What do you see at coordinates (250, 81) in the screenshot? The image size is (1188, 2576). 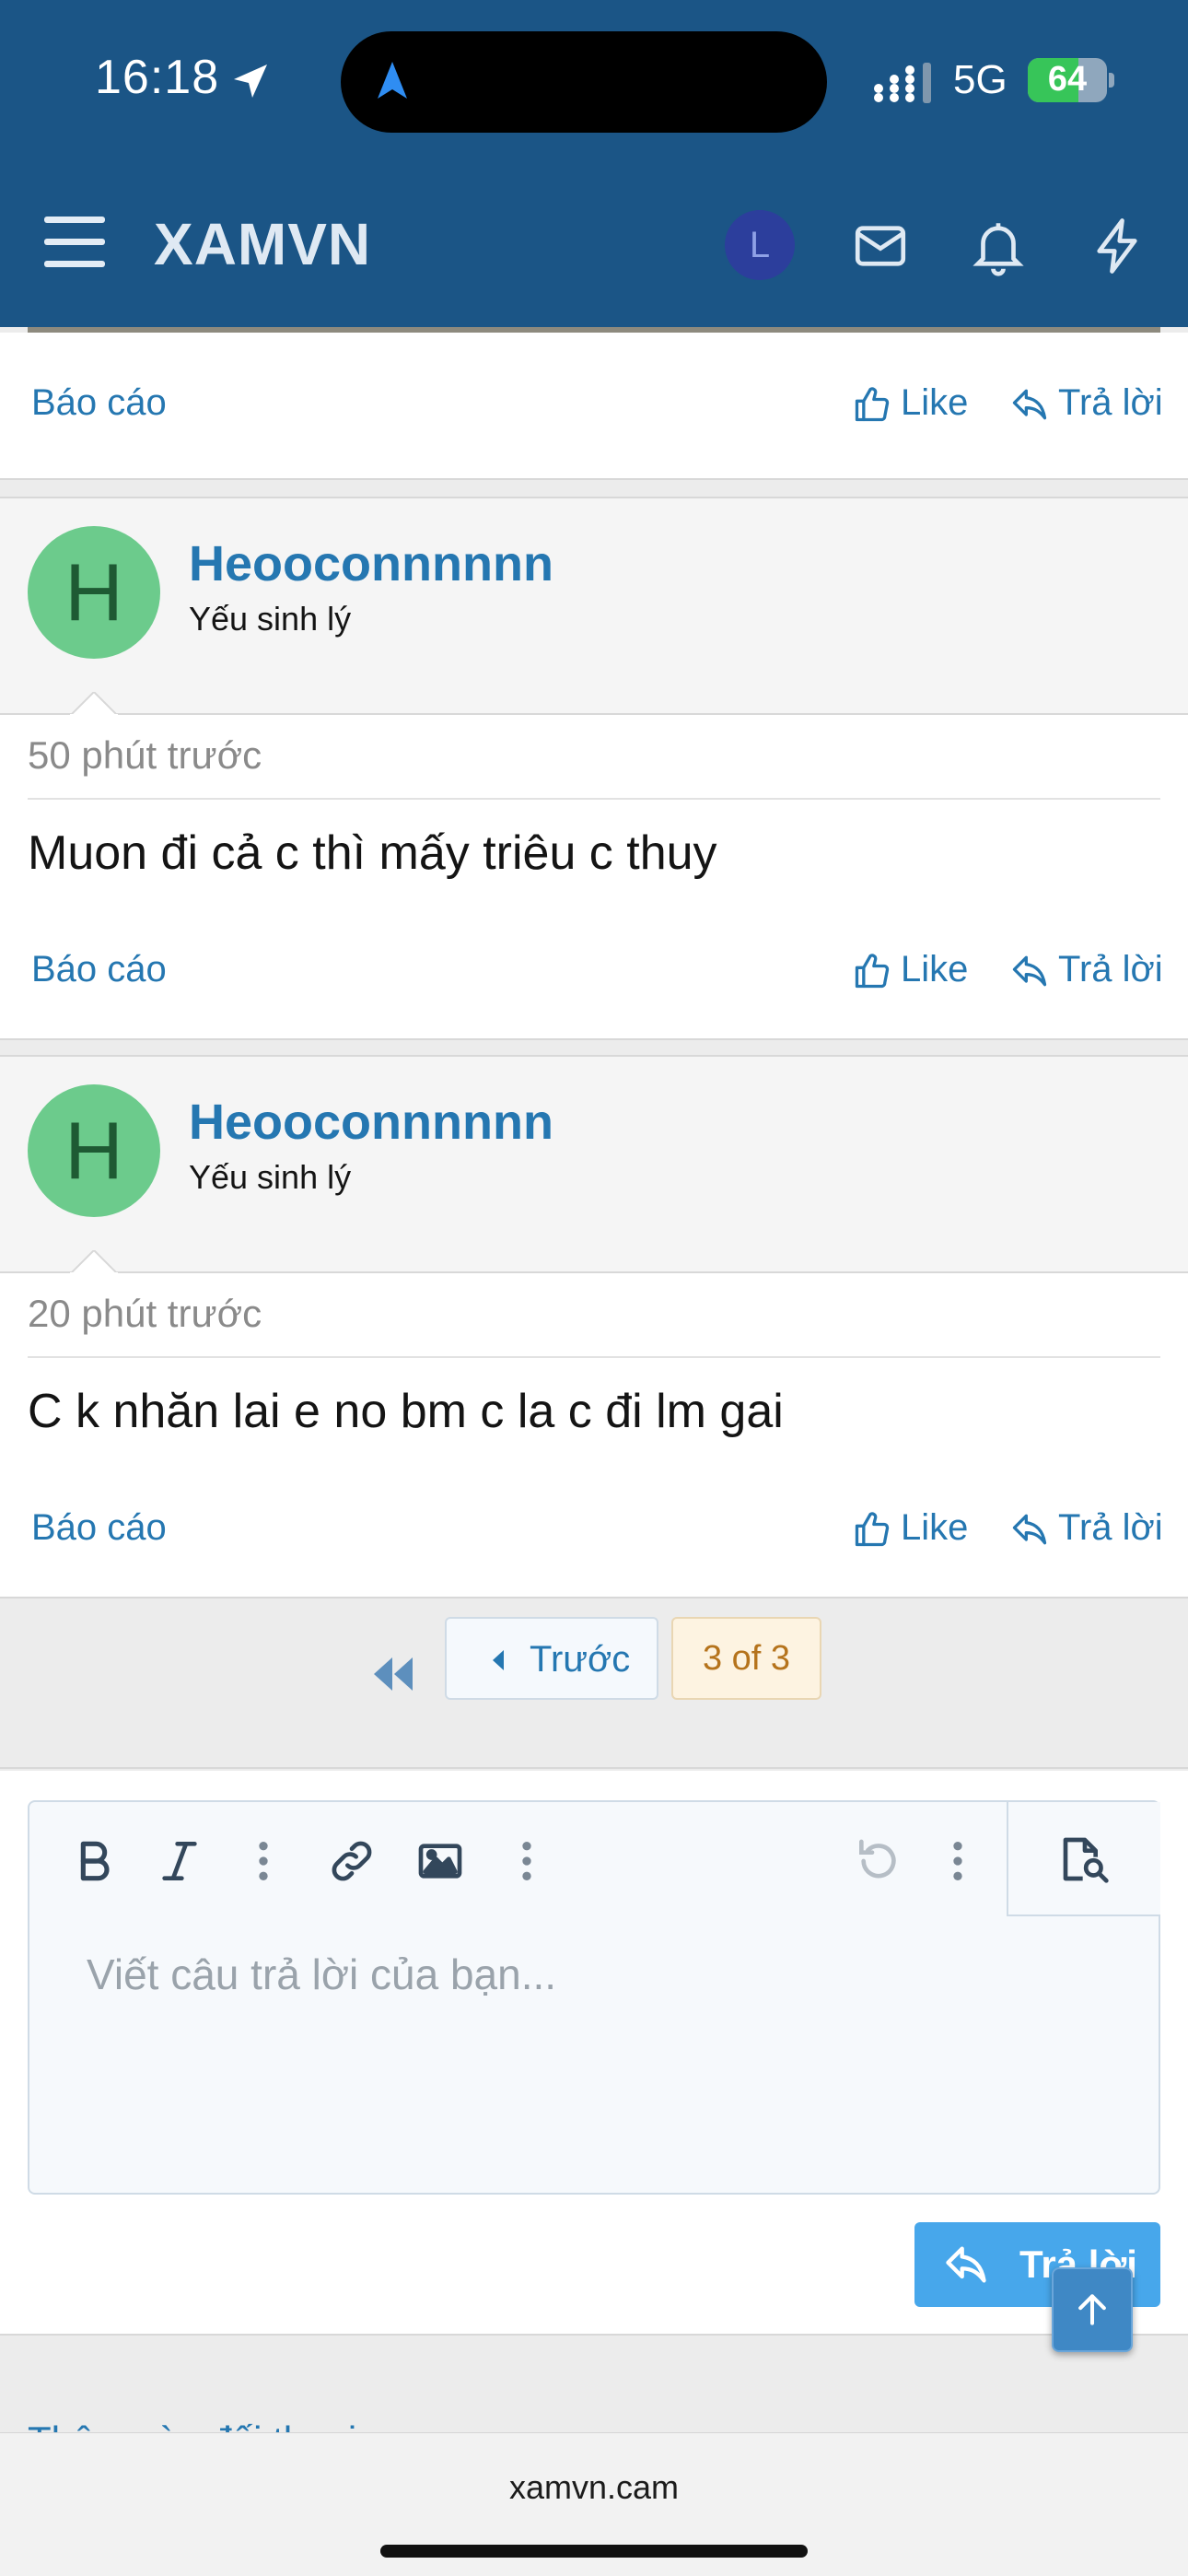 I see `location-arrow-icon` at bounding box center [250, 81].